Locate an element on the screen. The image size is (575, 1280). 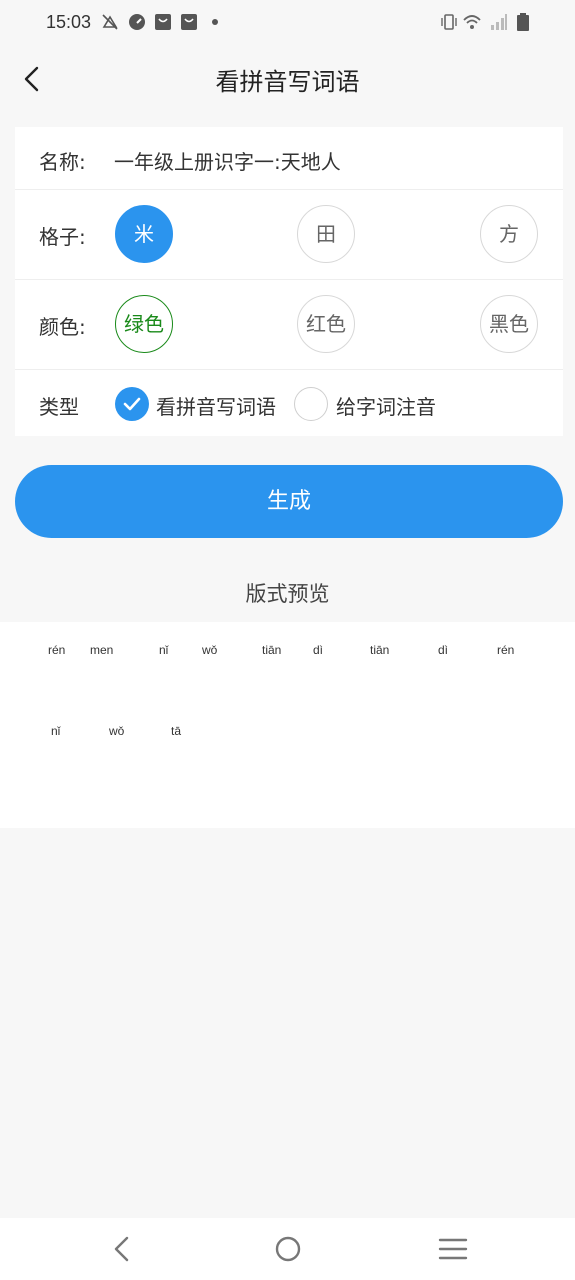
grid-label: 格子: is located at coordinates (62, 237).